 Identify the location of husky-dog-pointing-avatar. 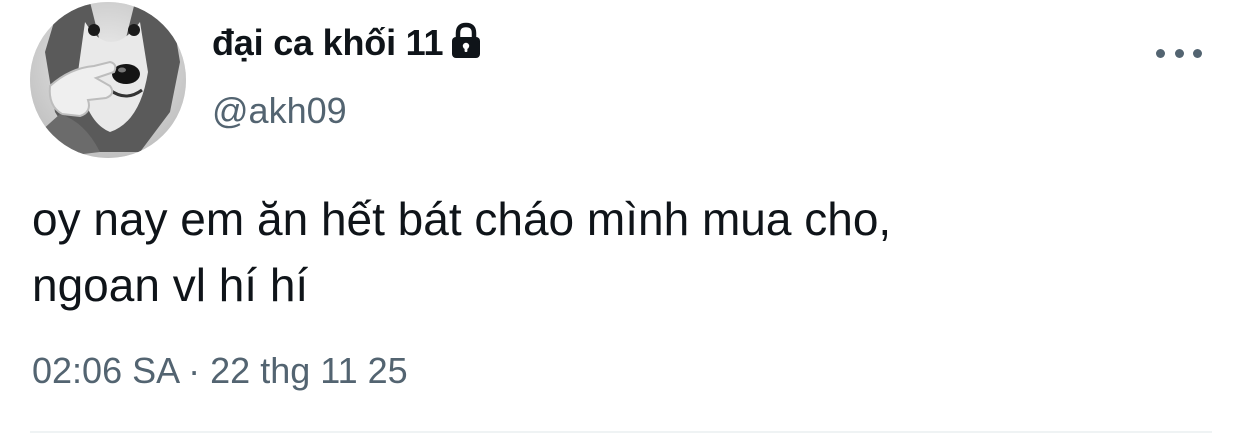
(108, 80).